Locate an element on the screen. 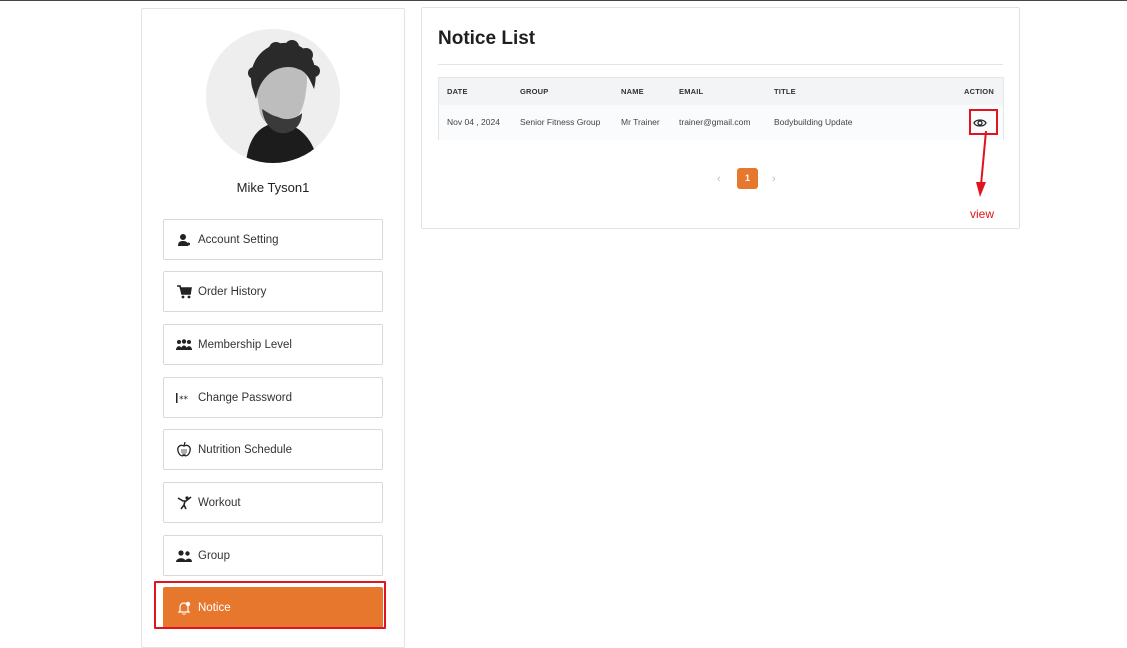  annotation-label: view is located at coordinates (982, 214).